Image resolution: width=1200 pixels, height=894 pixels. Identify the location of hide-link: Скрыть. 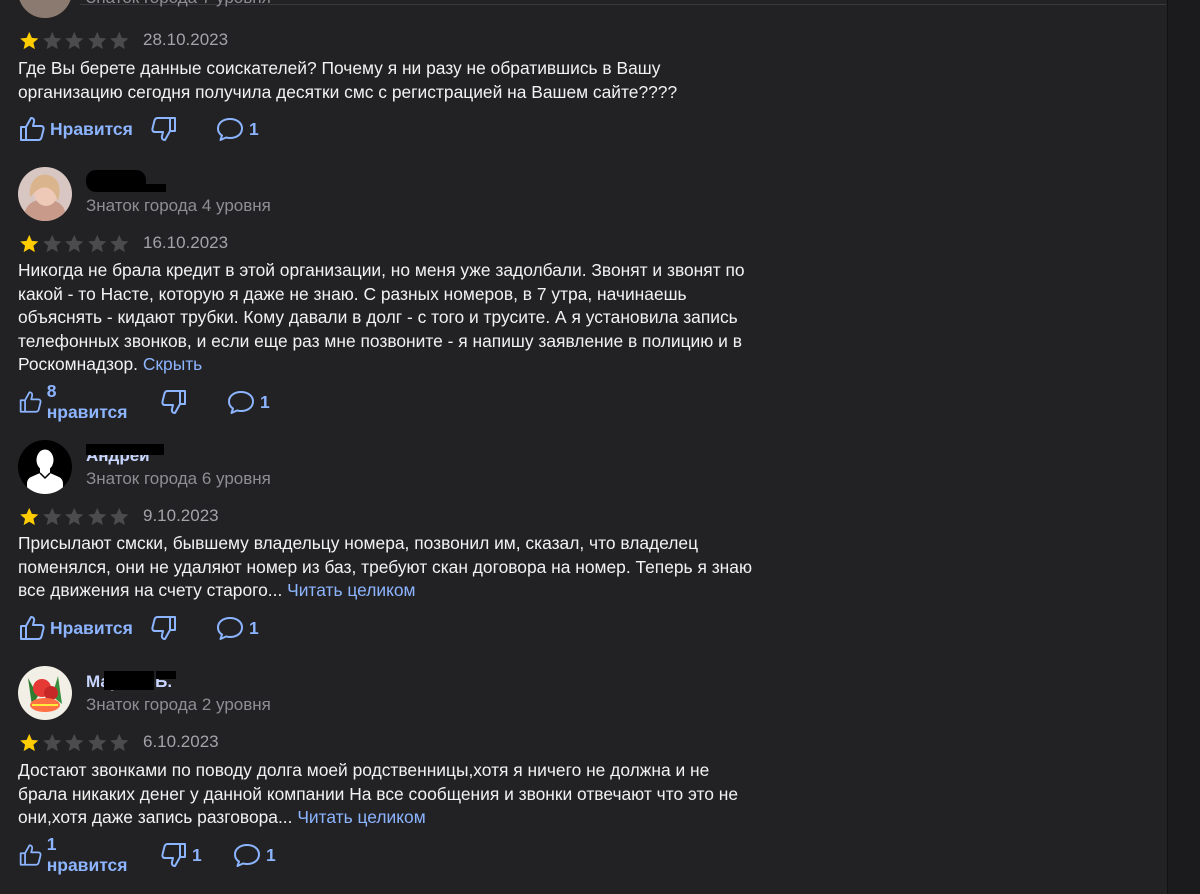
(172, 364).